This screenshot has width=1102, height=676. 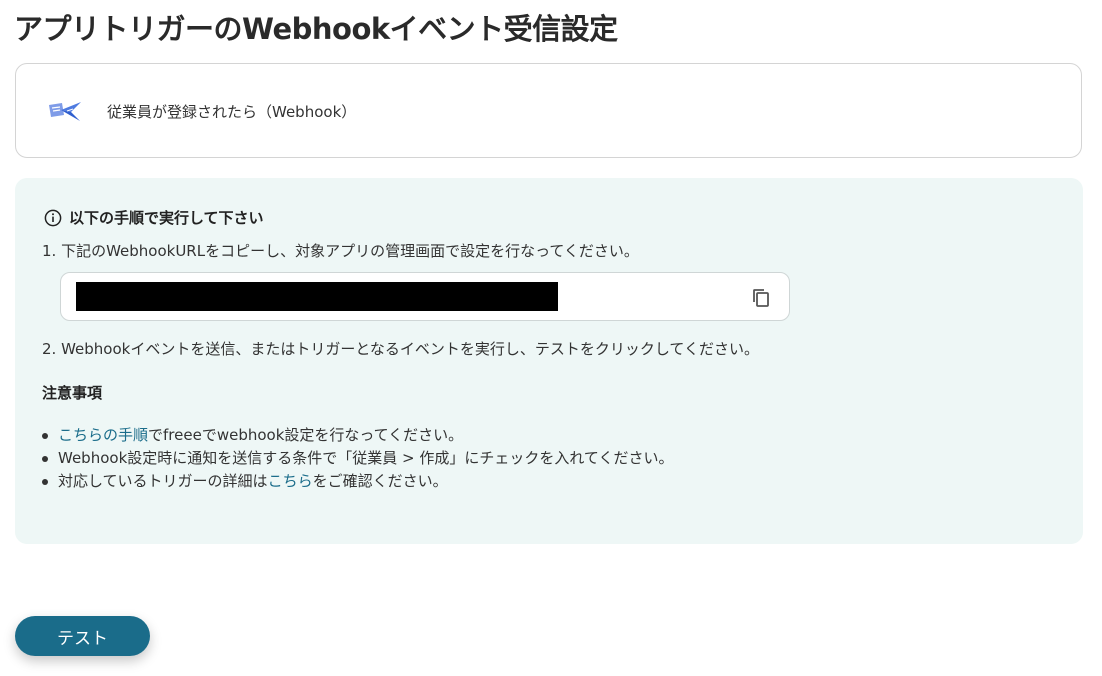 What do you see at coordinates (380, 481) in the screenshot?
I see `note-text: をご確認ください。` at bounding box center [380, 481].